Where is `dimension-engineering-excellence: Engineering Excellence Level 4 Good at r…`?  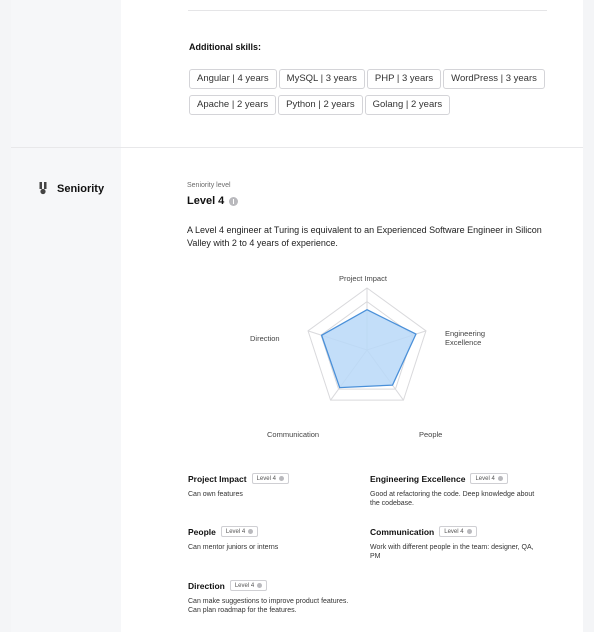
dimension-engineering-excellence: Engineering Excellence Level 4 Good at r… is located at coordinates (457, 490).